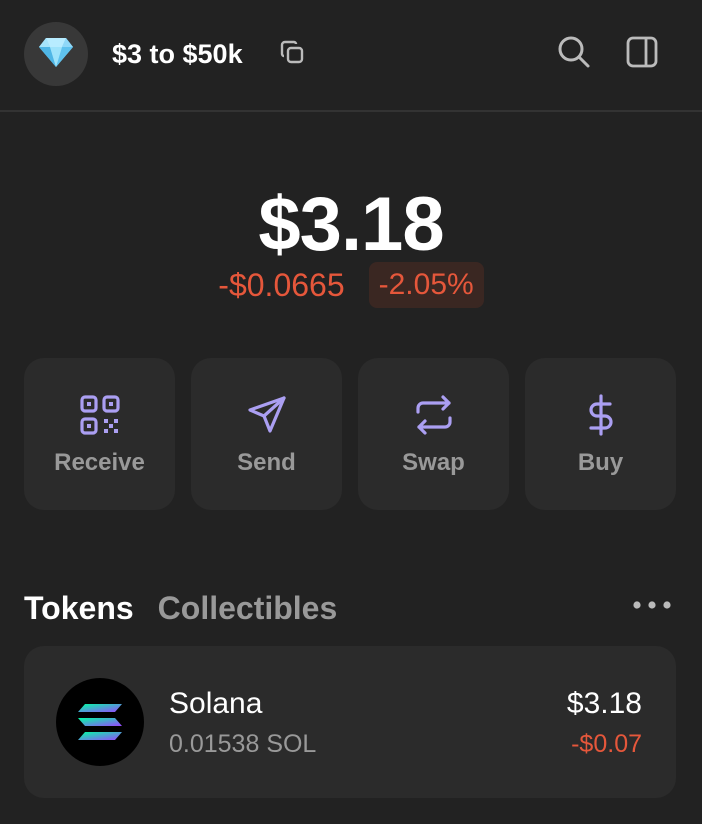 Image resolution: width=702 pixels, height=824 pixels. Describe the element at coordinates (99, 462) in the screenshot. I see `receive-label: Receive` at that location.